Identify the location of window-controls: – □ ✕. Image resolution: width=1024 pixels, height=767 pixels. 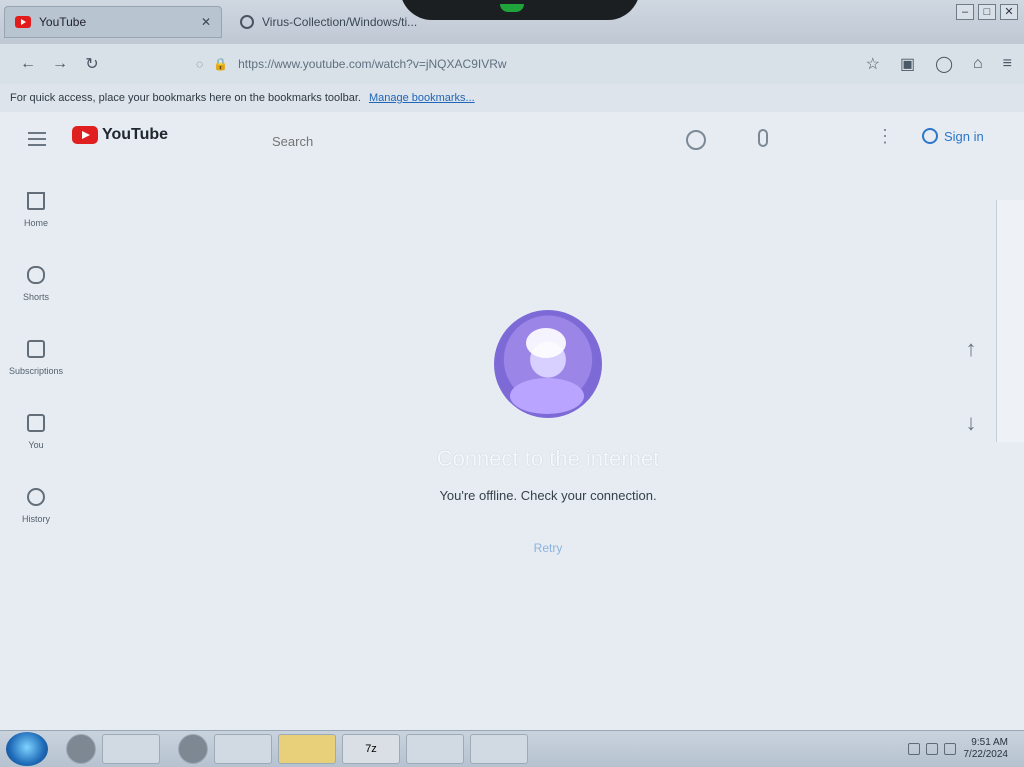
(987, 12).